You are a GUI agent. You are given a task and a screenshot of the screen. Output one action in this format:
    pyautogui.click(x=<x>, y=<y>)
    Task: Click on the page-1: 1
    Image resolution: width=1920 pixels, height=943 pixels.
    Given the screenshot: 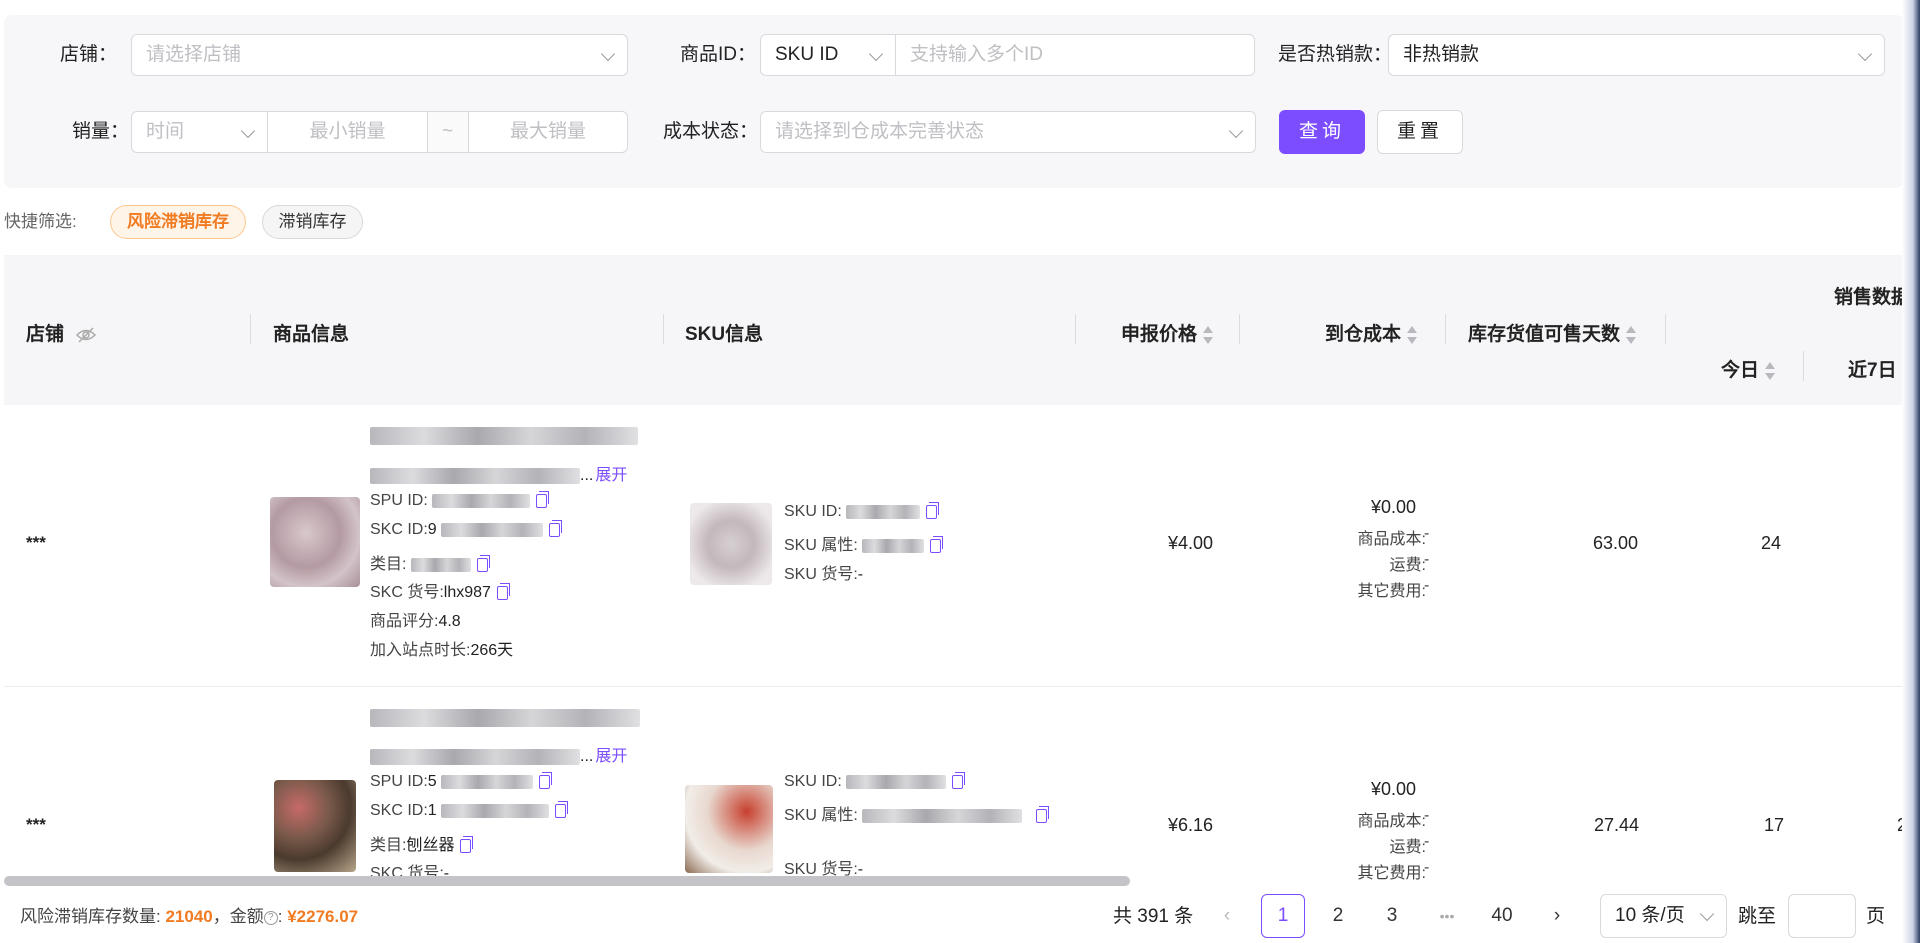 What is the action you would take?
    pyautogui.click(x=1283, y=916)
    